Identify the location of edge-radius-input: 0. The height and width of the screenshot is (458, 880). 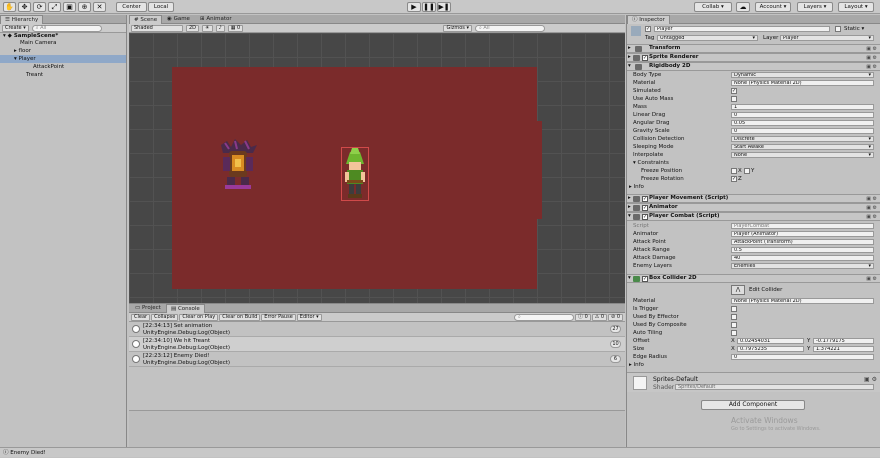
(802, 357).